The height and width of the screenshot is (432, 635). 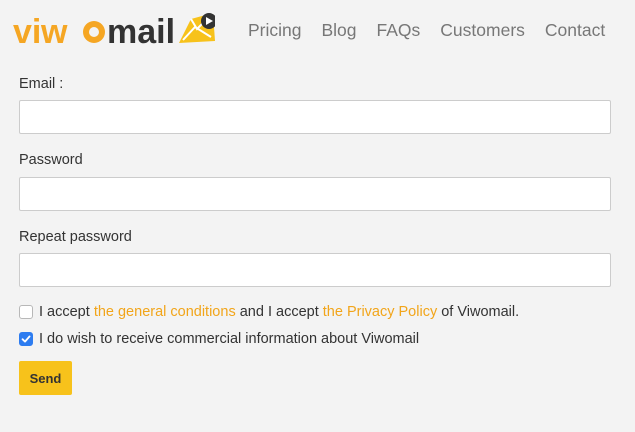 What do you see at coordinates (315, 194) in the screenshot?
I see `password-input` at bounding box center [315, 194].